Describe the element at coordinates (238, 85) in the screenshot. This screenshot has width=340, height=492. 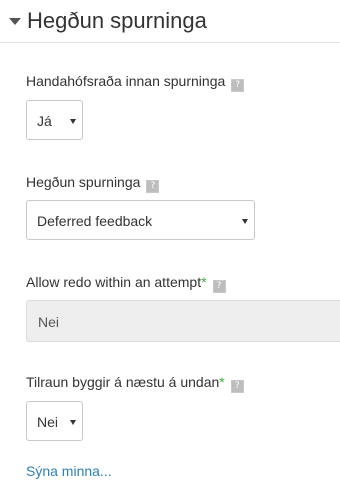
I see `shuffle-help-icon: ?` at that location.